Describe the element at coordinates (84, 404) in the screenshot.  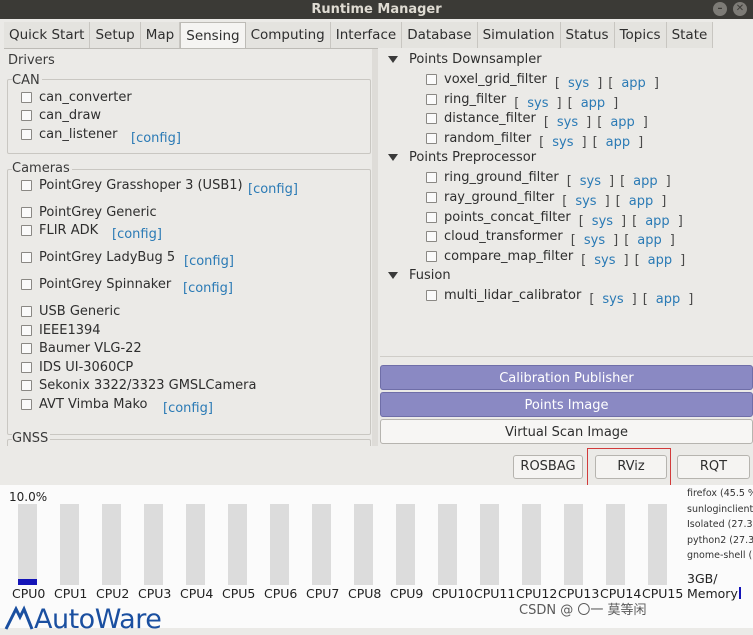
I see `camera-item-avt-vimba-mako: AVT Vimba Mako` at that location.